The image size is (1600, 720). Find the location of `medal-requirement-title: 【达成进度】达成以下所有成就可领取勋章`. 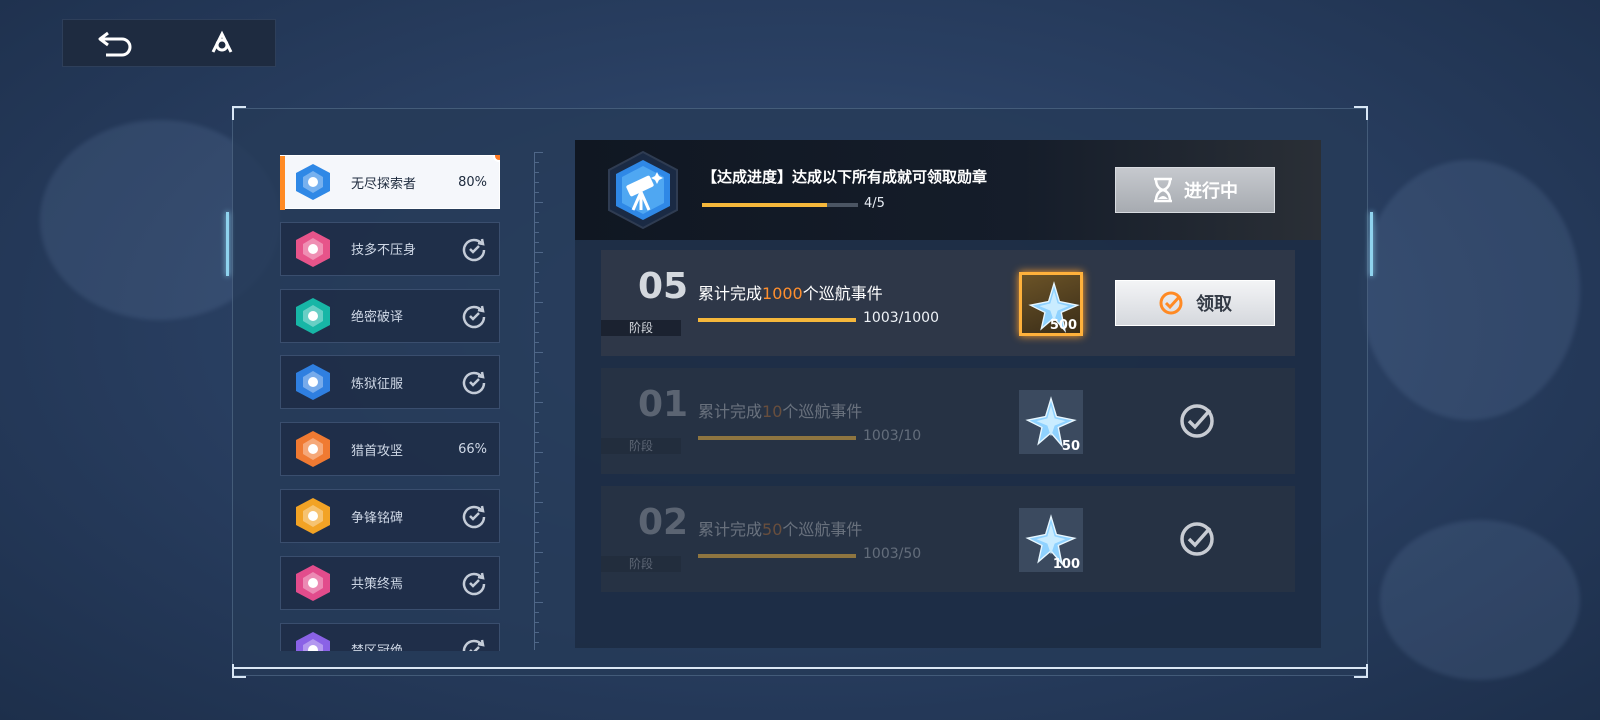

medal-requirement-title: 【达成进度】达成以下所有成就可领取勋章 is located at coordinates (845, 177).